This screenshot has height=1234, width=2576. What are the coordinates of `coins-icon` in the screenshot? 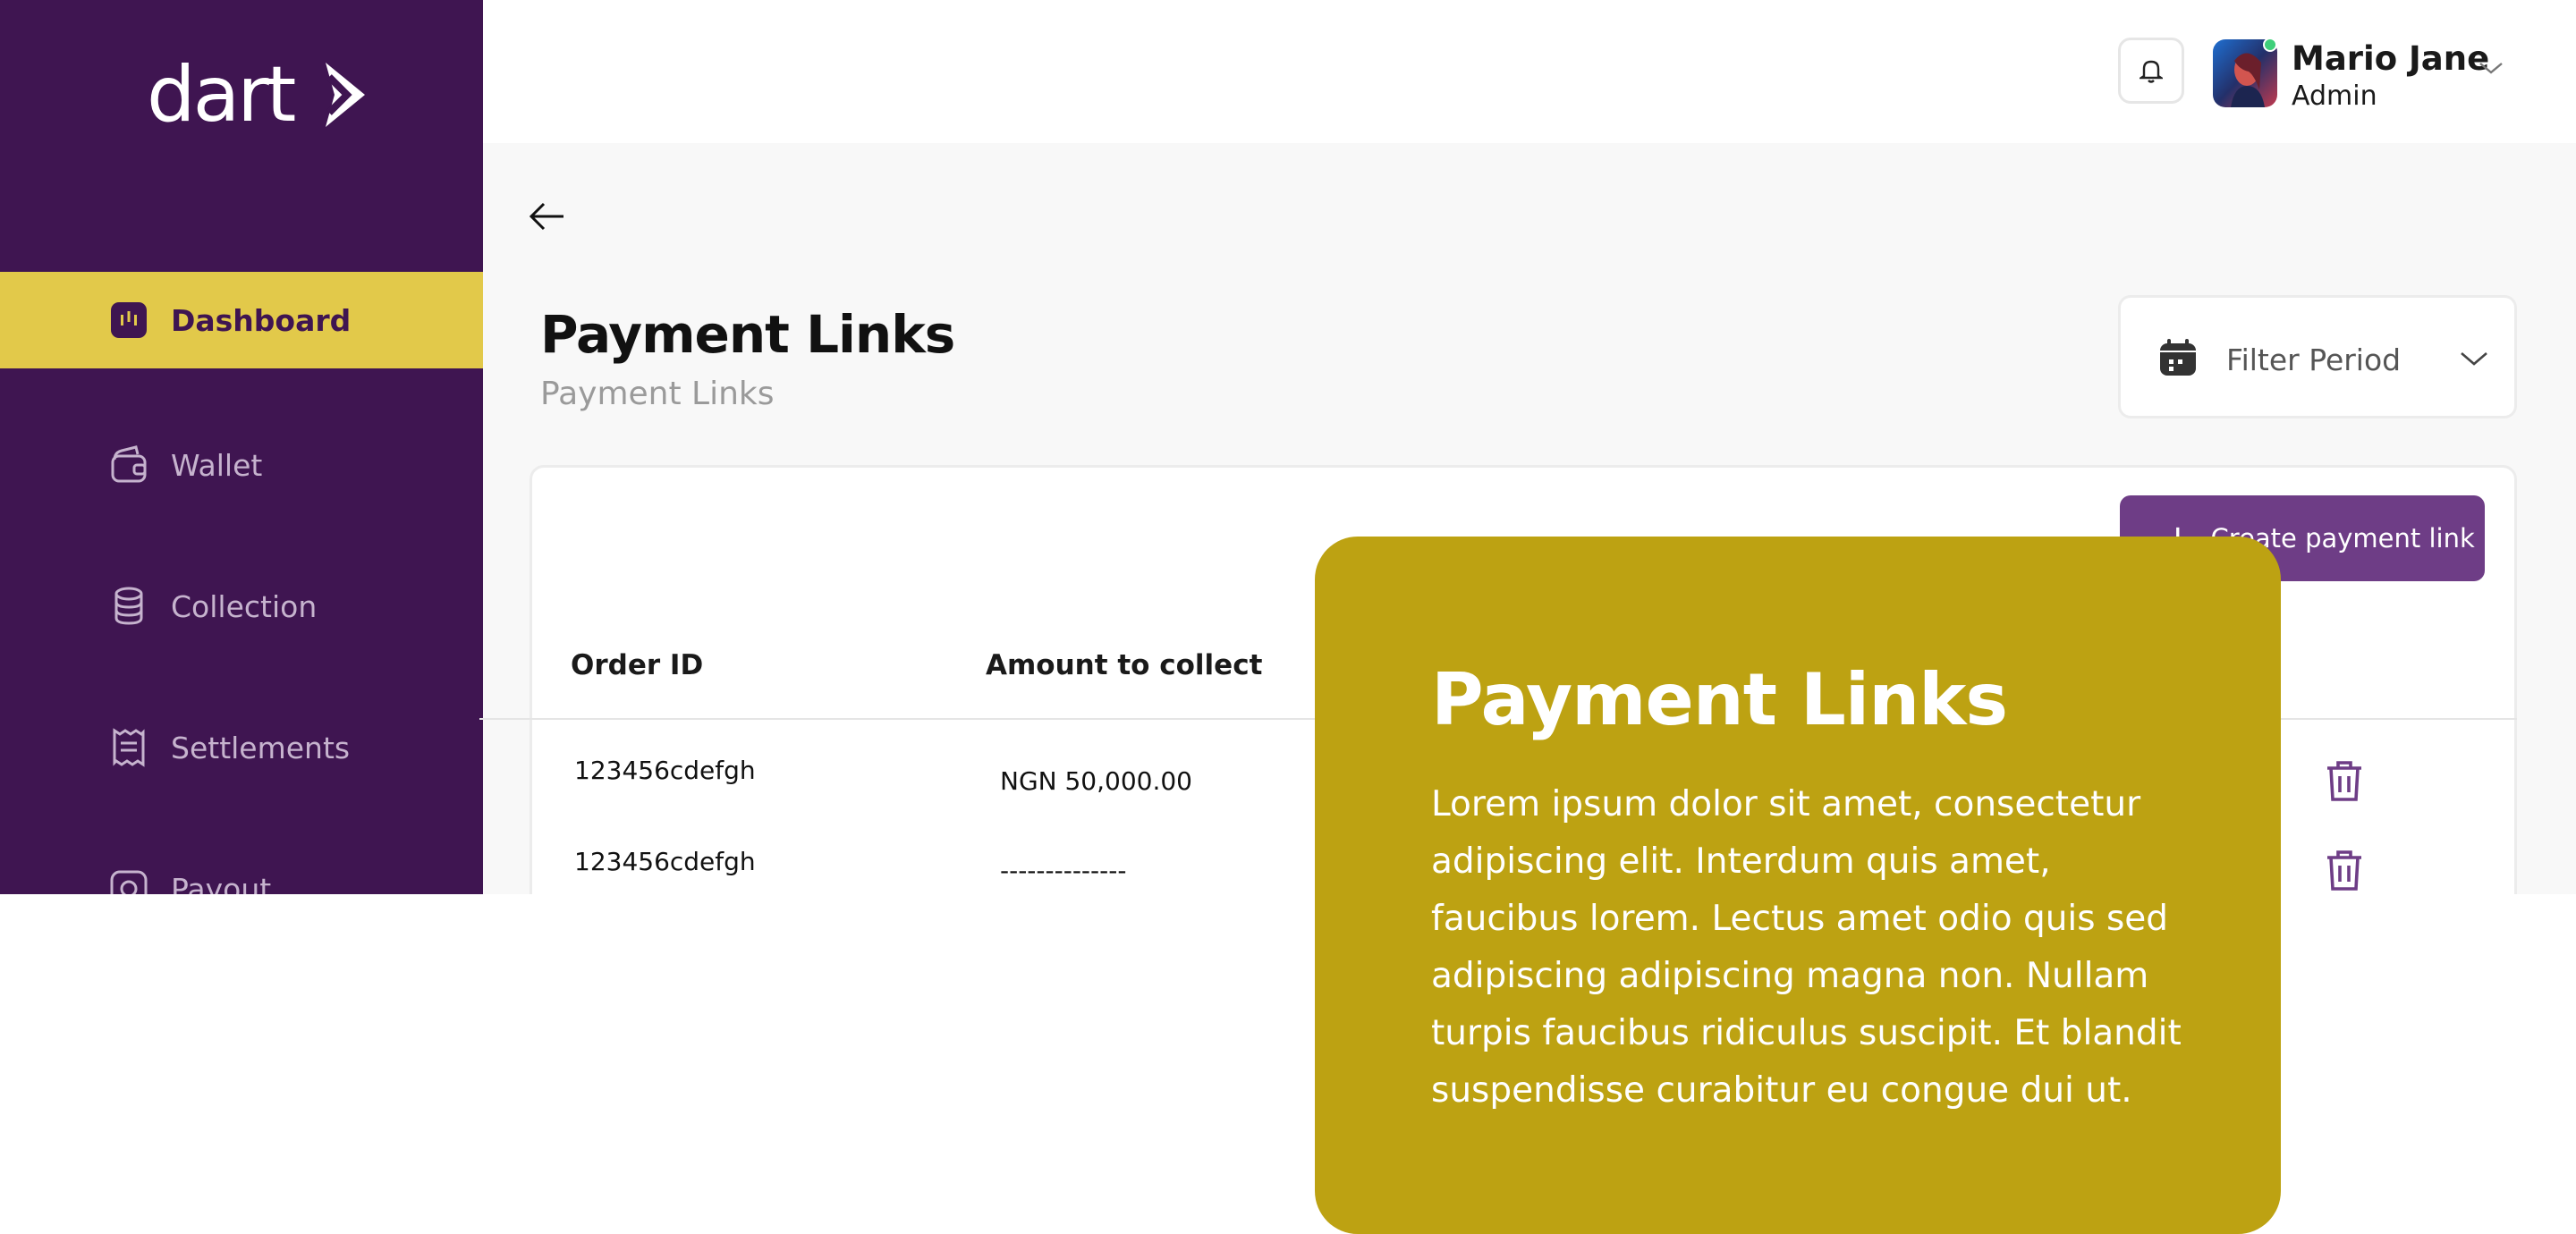 It's located at (128, 606).